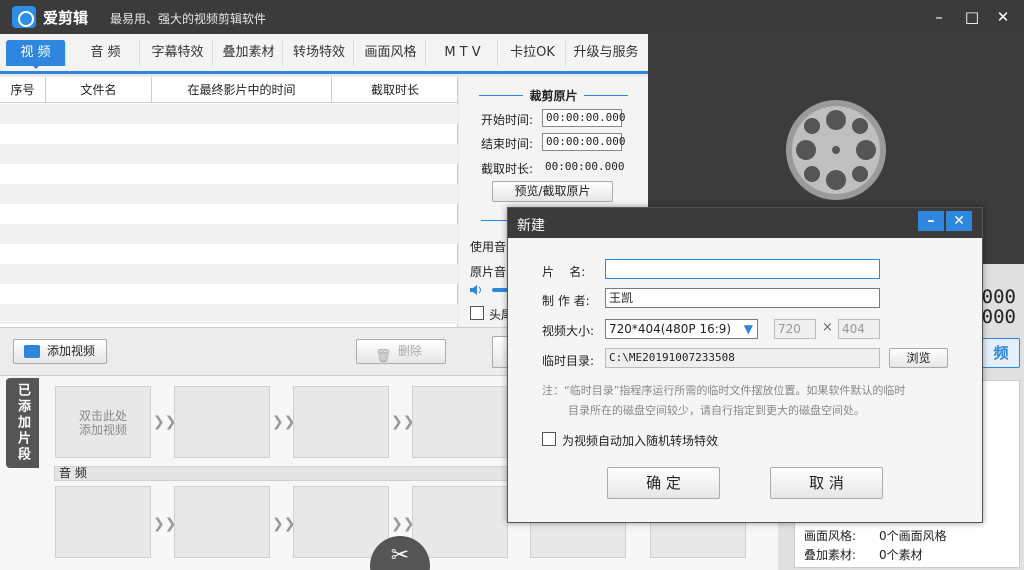 Image resolution: width=1024 pixels, height=570 pixels. What do you see at coordinates (391, 53) in the screenshot?
I see `tab-picture-style: 画面风格` at bounding box center [391, 53].